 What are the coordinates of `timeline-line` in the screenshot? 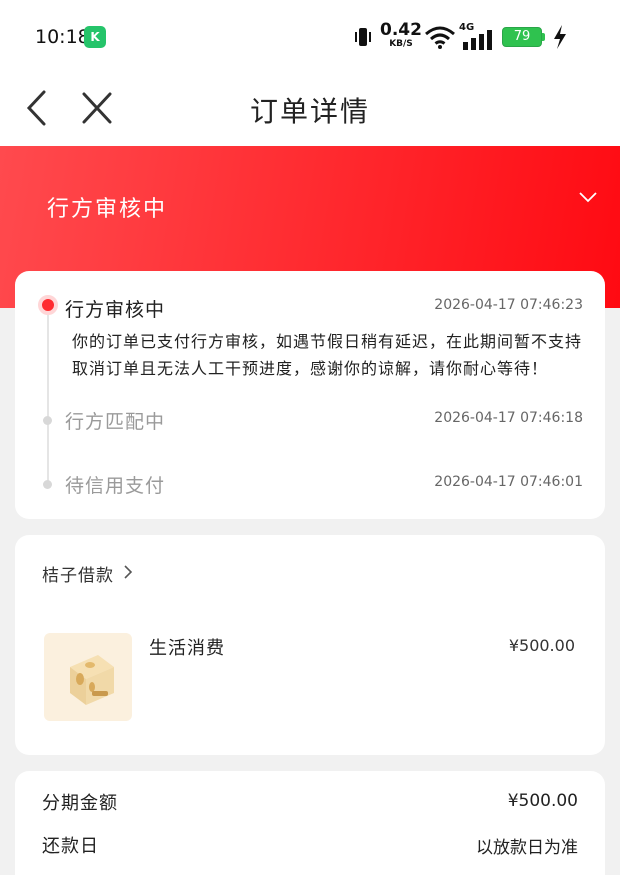 It's located at (48, 394).